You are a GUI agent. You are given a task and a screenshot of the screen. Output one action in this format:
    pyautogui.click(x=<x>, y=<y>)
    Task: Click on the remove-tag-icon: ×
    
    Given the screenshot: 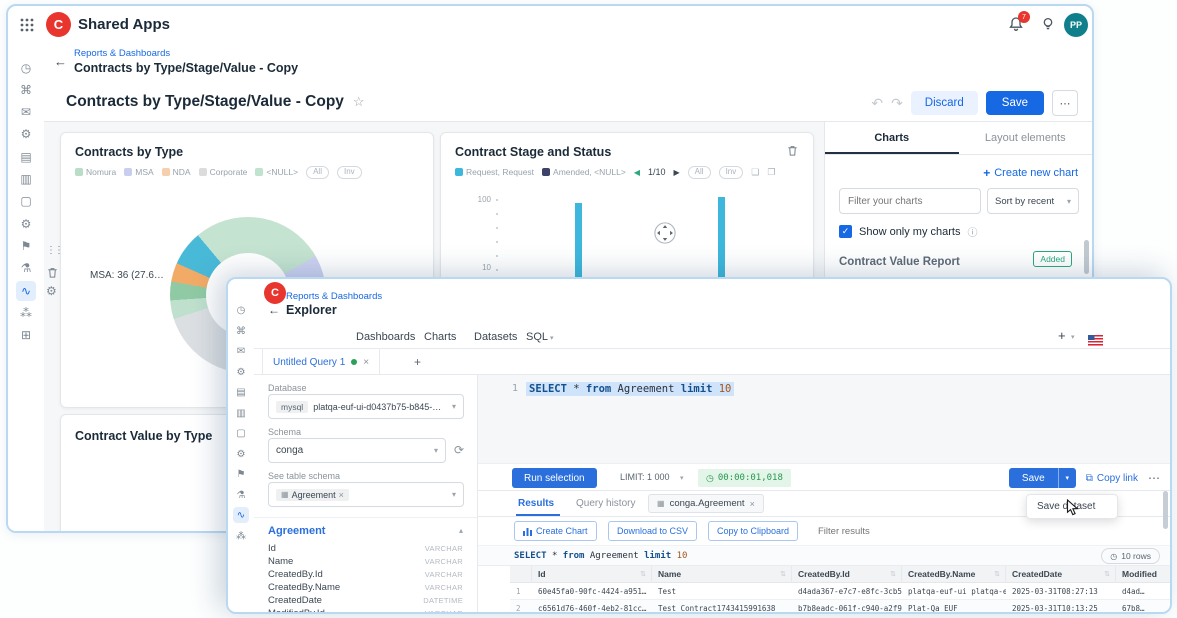 What is the action you would take?
    pyautogui.click(x=341, y=495)
    